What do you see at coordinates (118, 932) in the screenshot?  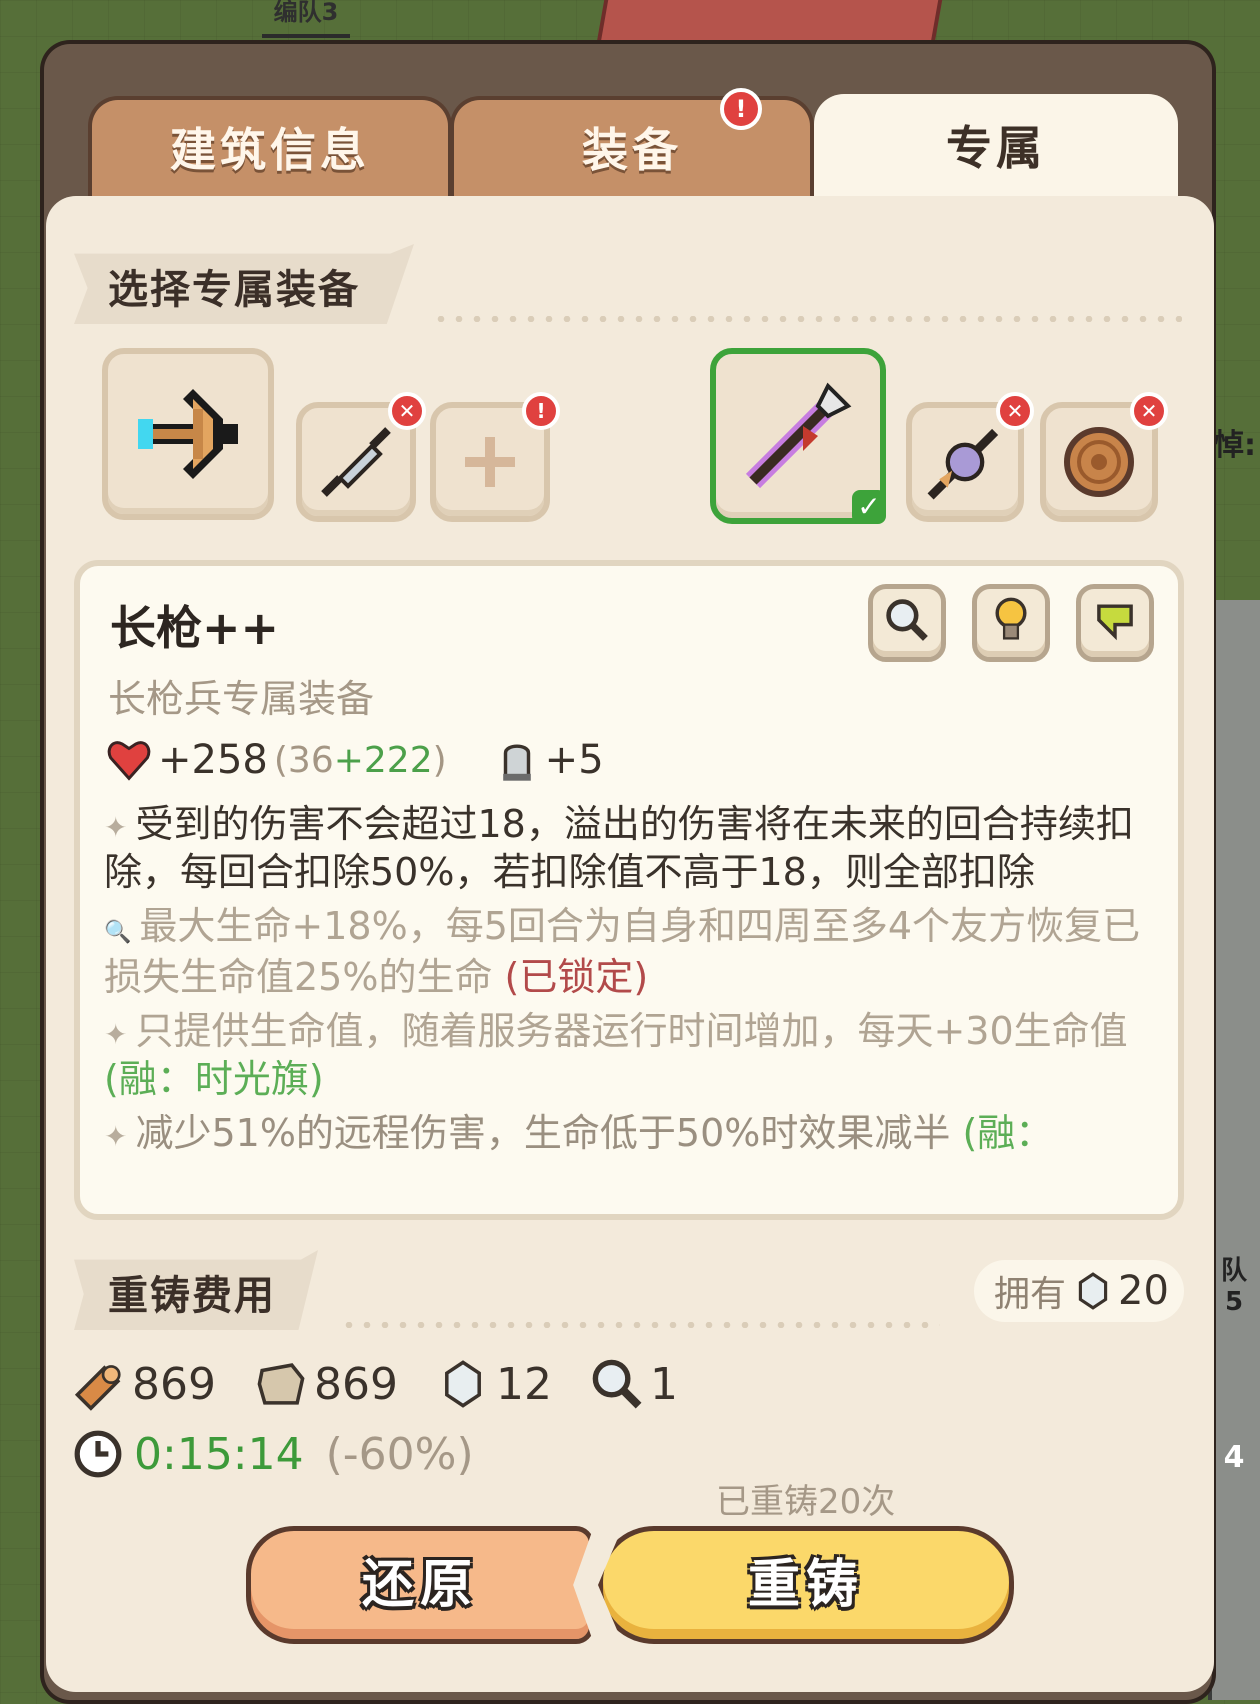 I see `magnifier-icon: 🔍` at bounding box center [118, 932].